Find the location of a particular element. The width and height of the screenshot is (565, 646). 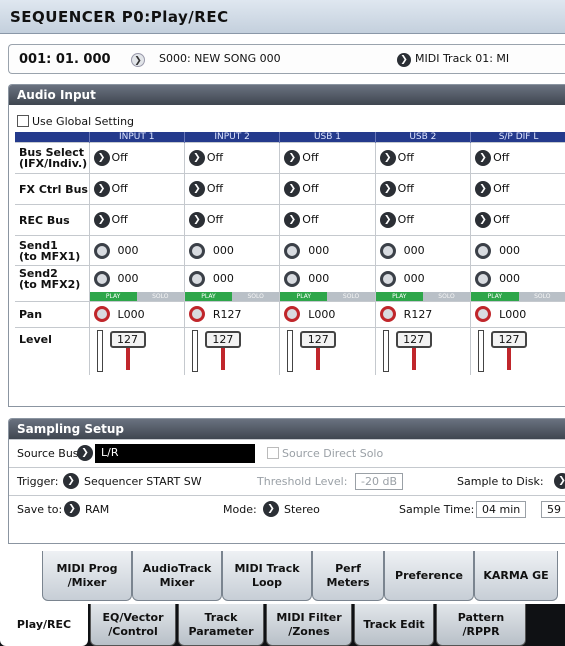

threshold-field: -20 dB is located at coordinates (379, 481).